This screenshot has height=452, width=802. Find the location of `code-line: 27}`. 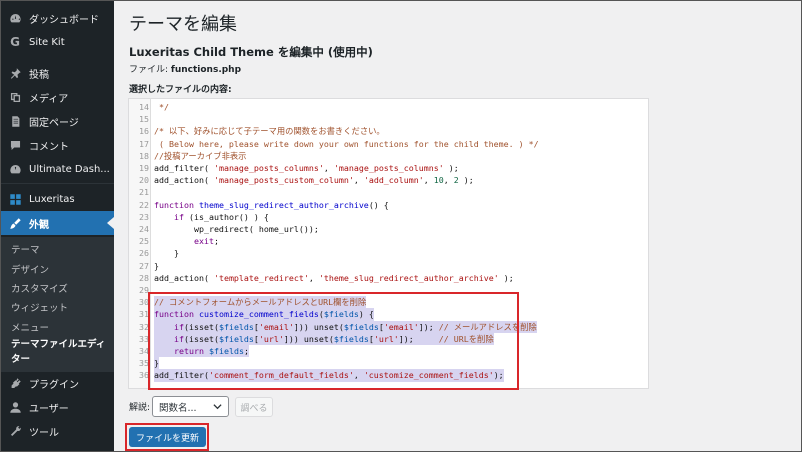

code-line: 27} is located at coordinates (388, 266).